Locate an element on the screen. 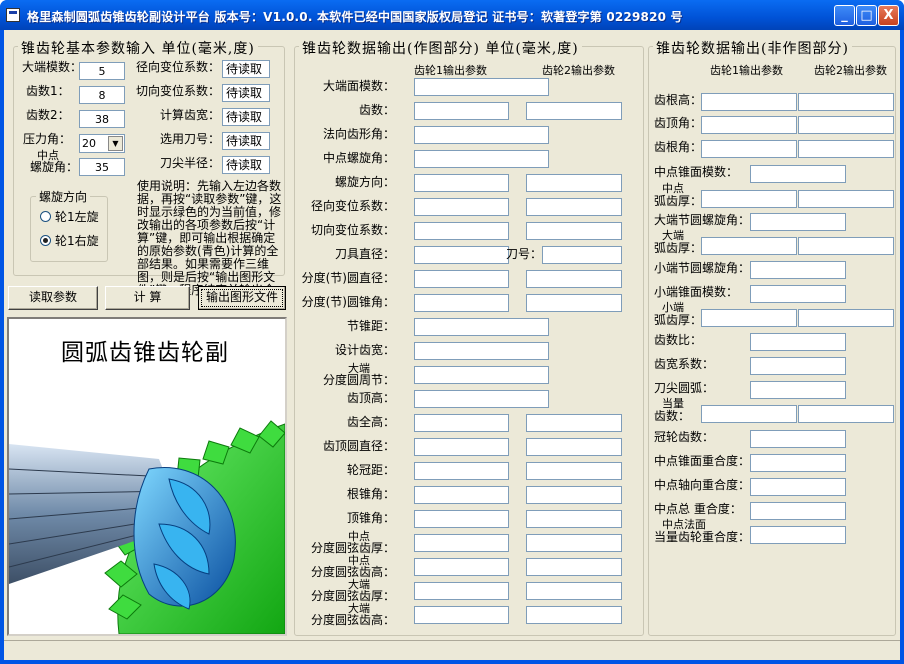 Image resolution: width=904 pixels, height=664 pixels. calculate-button: 计 算 is located at coordinates (147, 298).